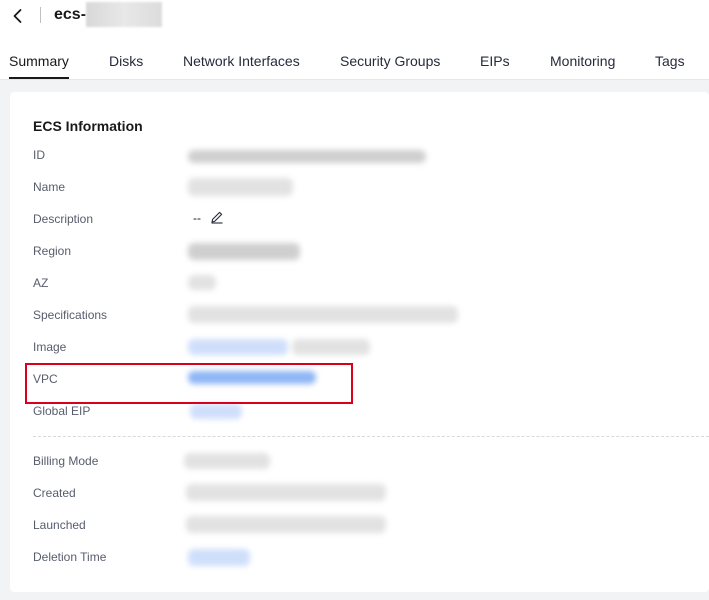 The image size is (709, 600). I want to click on redacted-deletion-time-value, so click(219, 557).